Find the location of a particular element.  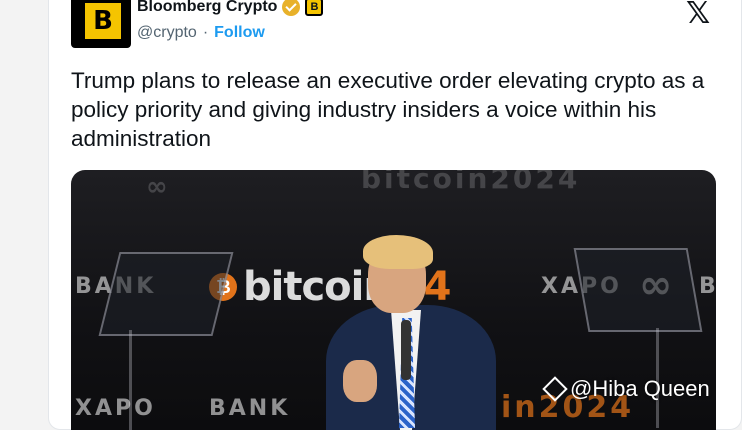

backdrop-xapo-bottom: XAPO is located at coordinates (115, 408).